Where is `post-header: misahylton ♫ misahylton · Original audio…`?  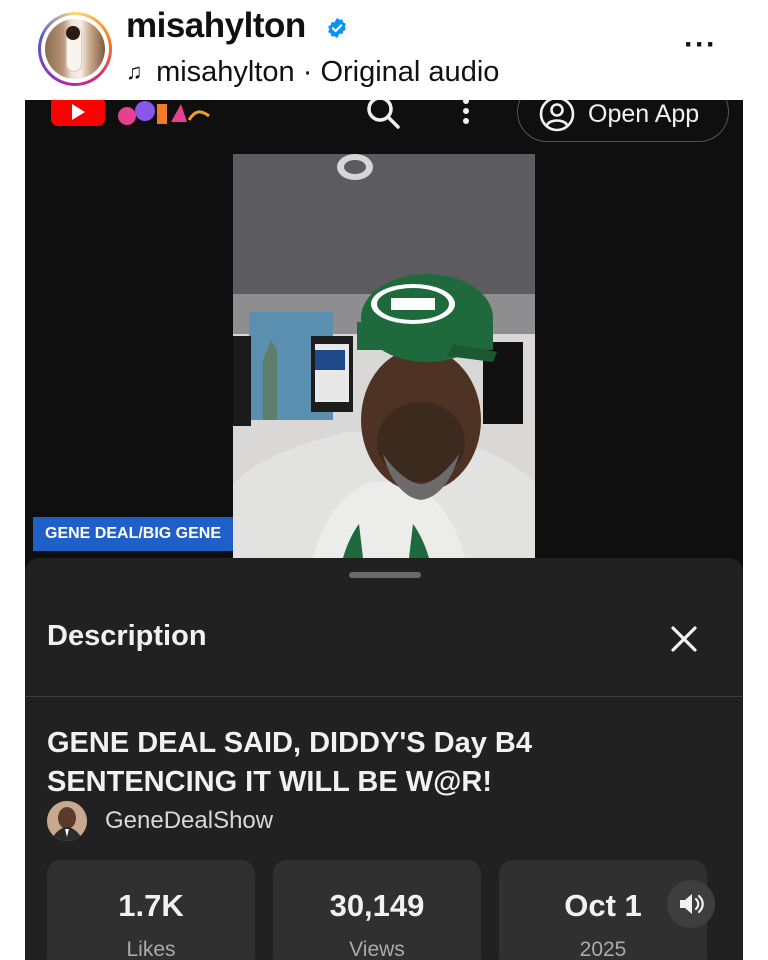 post-header: misahylton ♫ misahylton · Original audio… is located at coordinates (384, 50).